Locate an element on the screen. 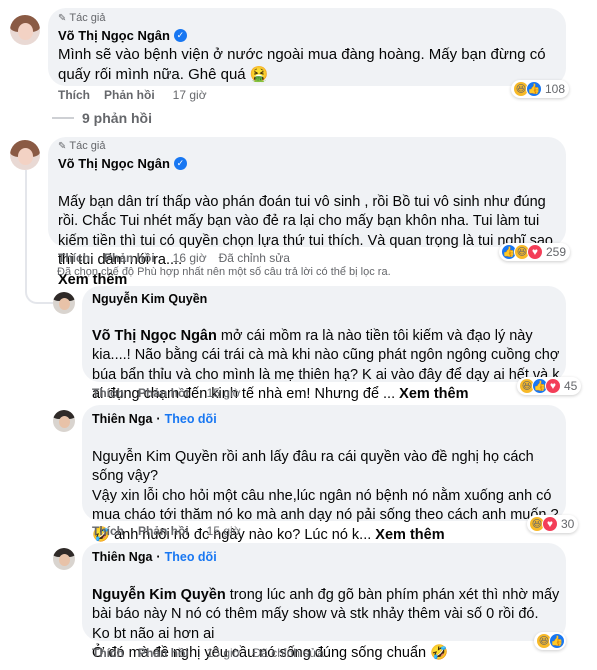  reaction-summary: 😆 ♥ 30 is located at coordinates (553, 524).